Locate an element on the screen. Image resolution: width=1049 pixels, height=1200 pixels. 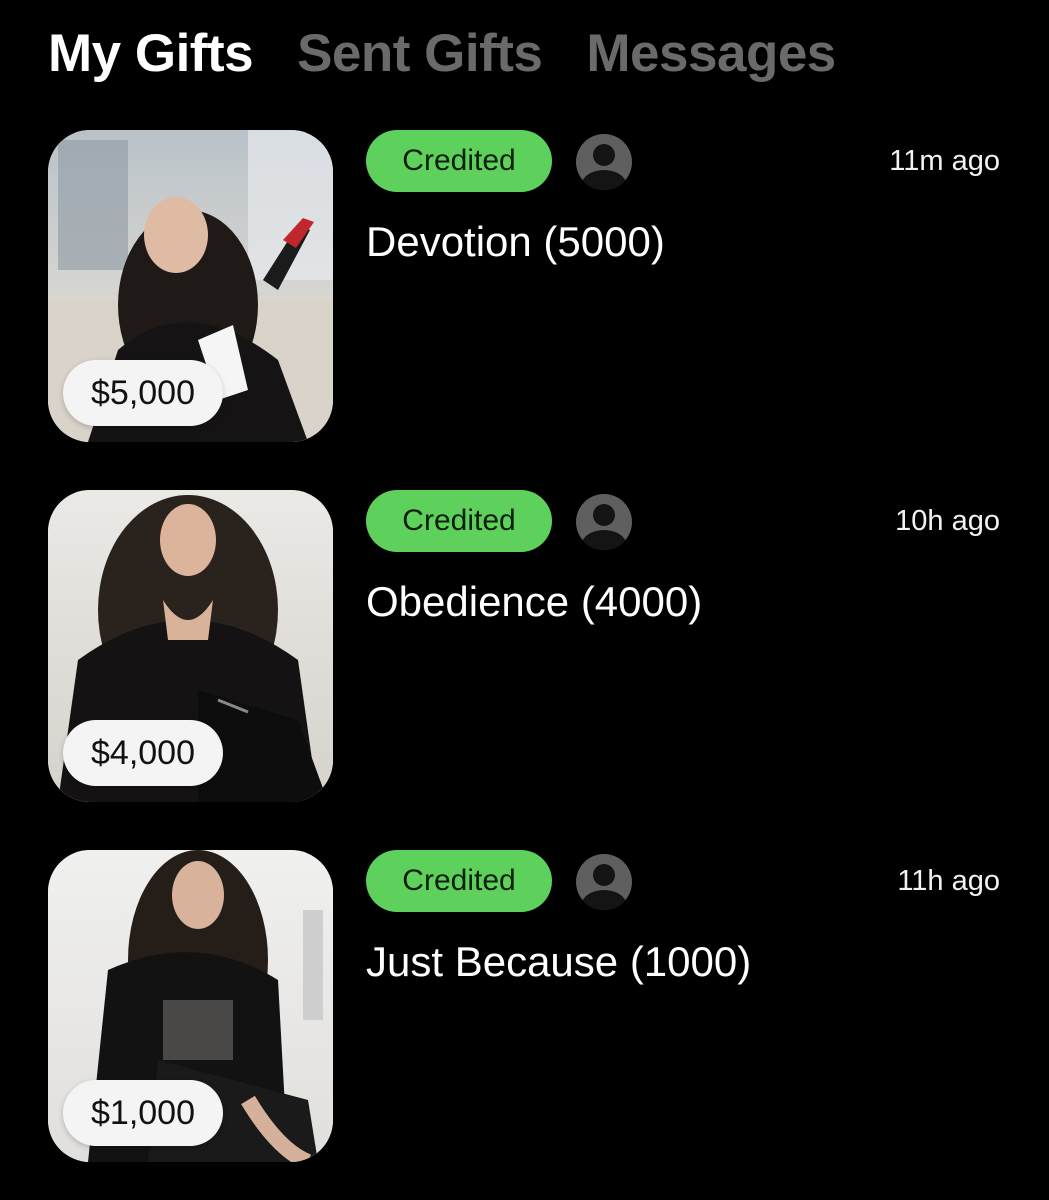
tab-my-gifts: My Gifts is located at coordinates (151, 54).